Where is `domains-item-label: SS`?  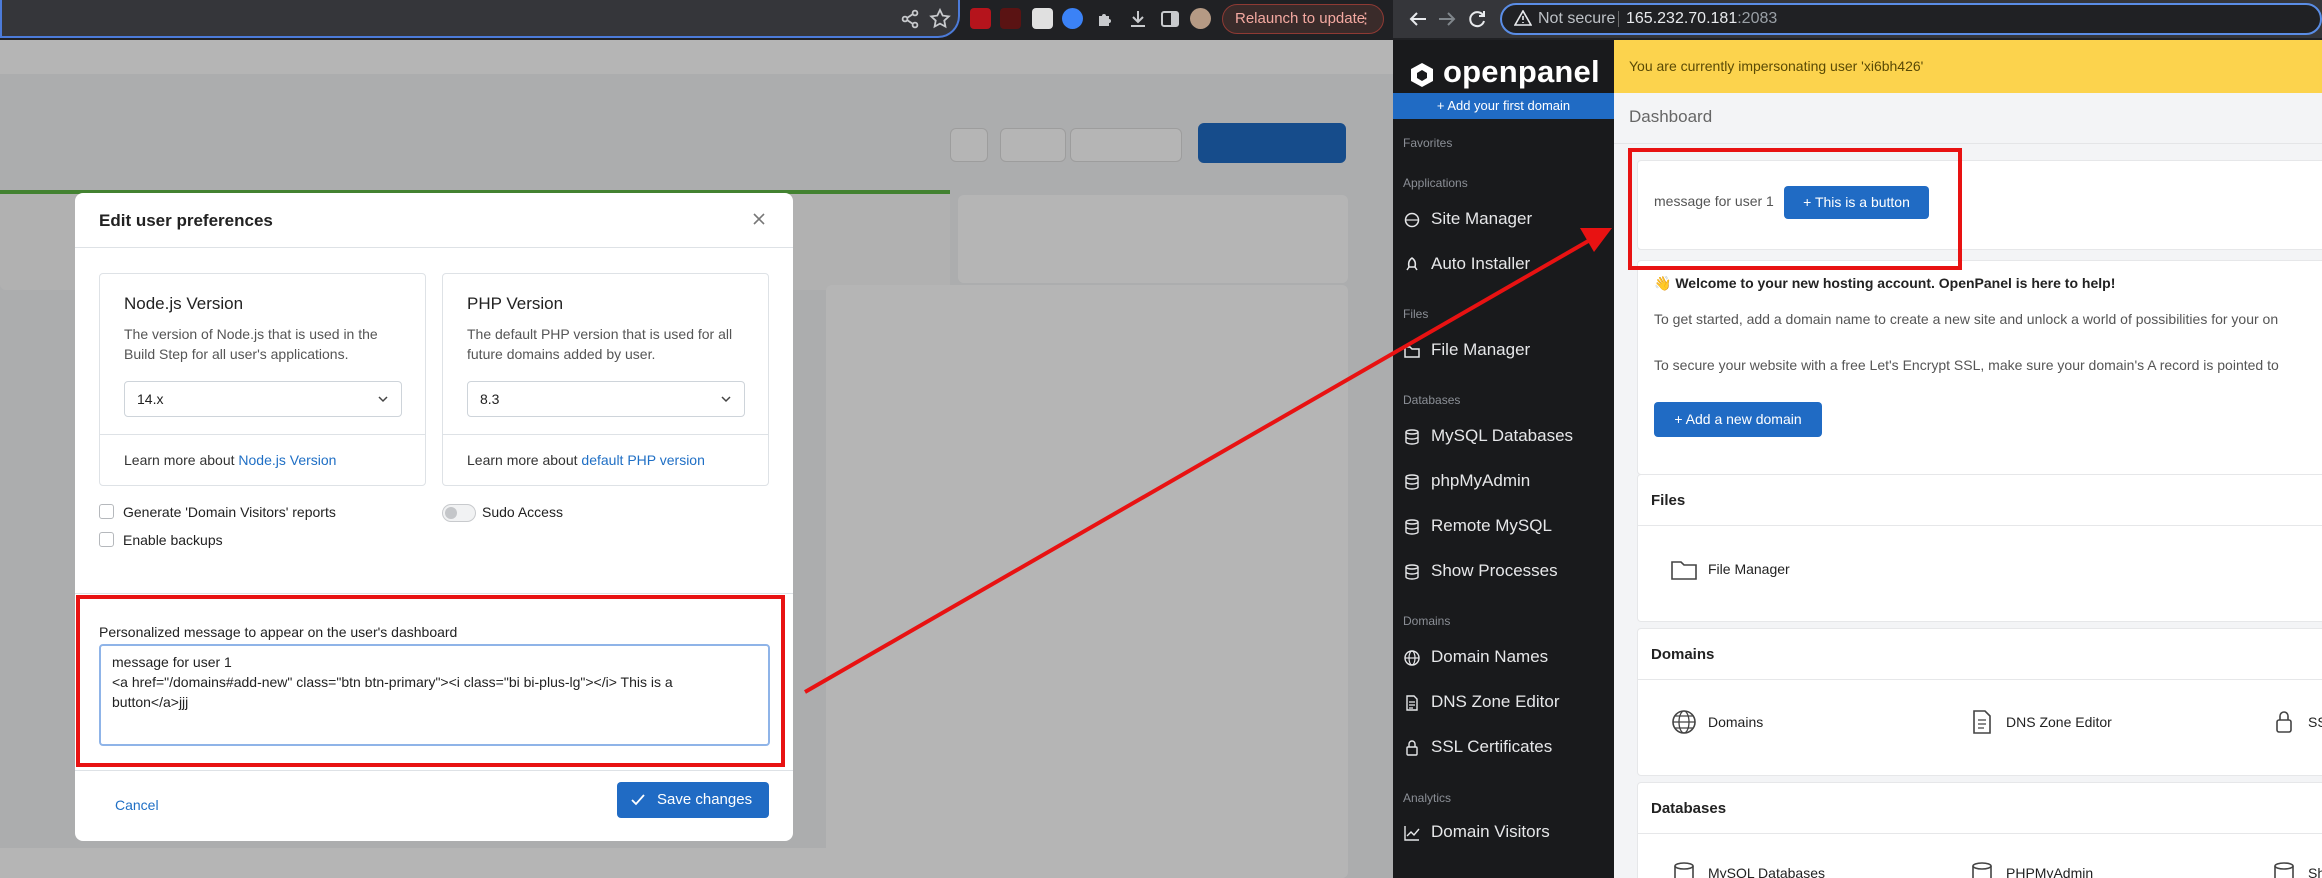
domains-item-label: SS is located at coordinates (2315, 722).